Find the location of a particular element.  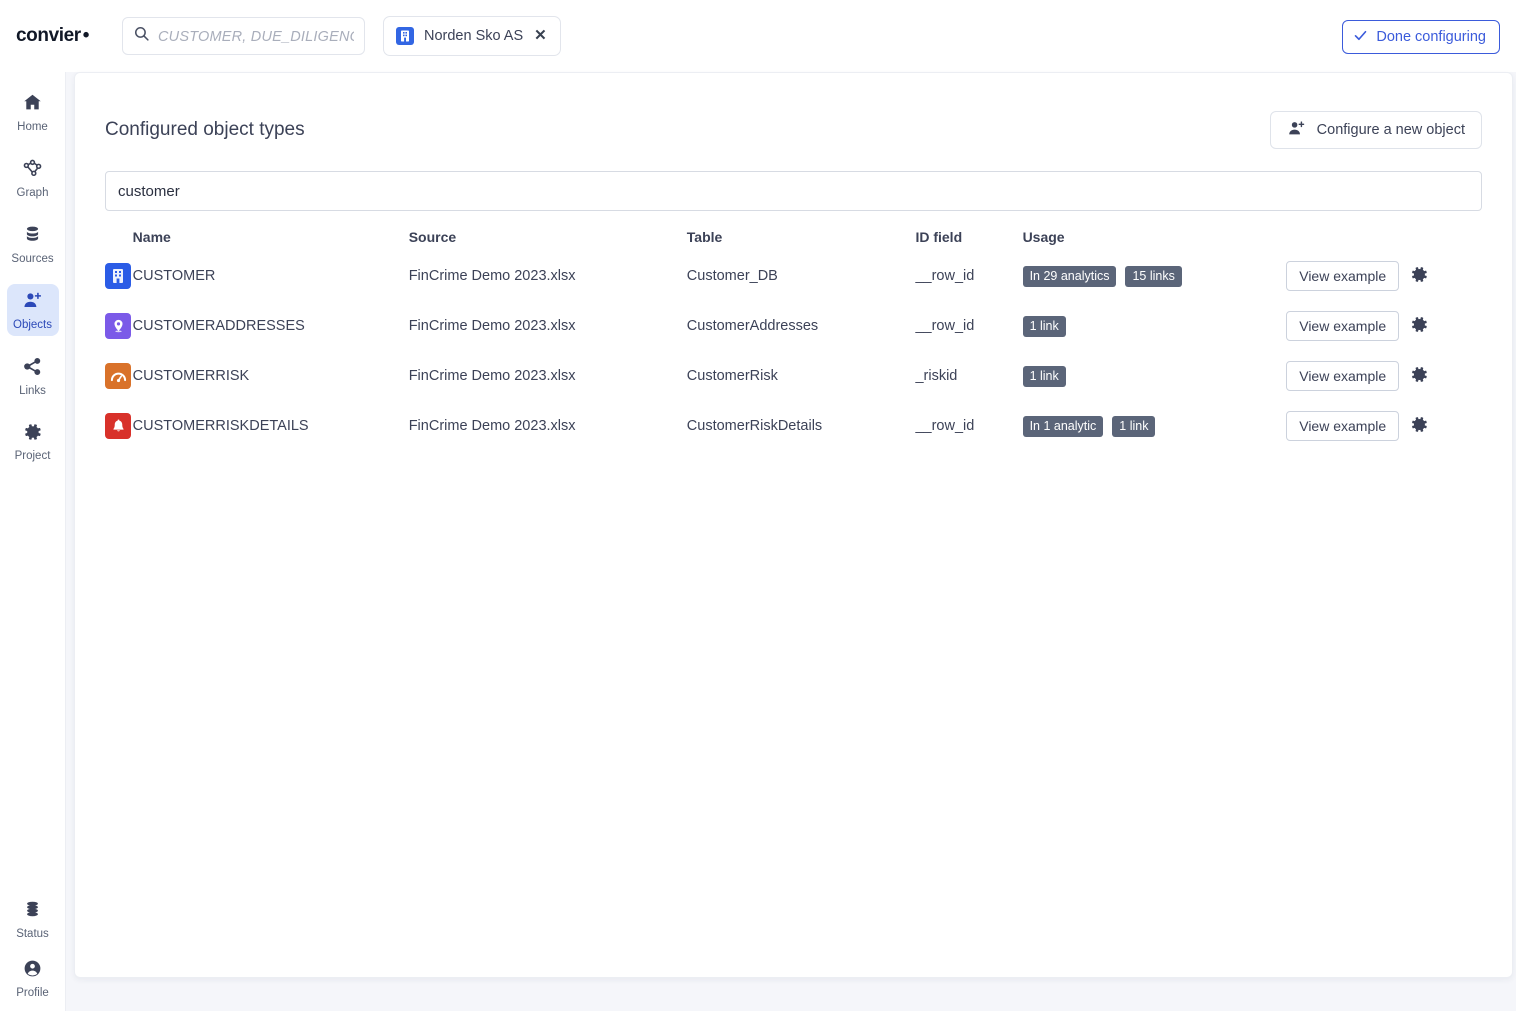

graph-icon is located at coordinates (32, 171).